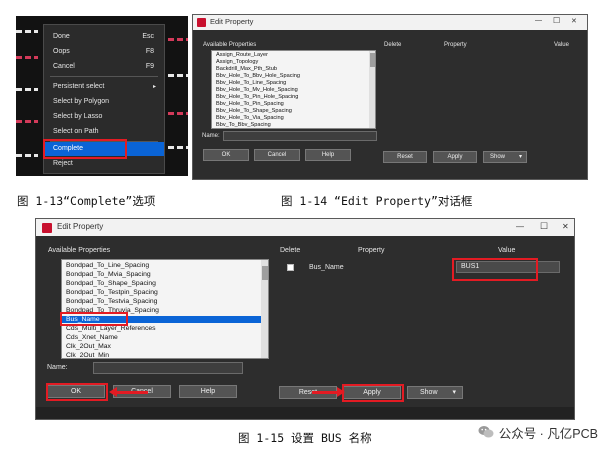 This screenshot has width=606, height=456. What do you see at coordinates (104, 117) in the screenshot?
I see `menu-item-select-by-lasso: Select by Lasso` at bounding box center [104, 117].